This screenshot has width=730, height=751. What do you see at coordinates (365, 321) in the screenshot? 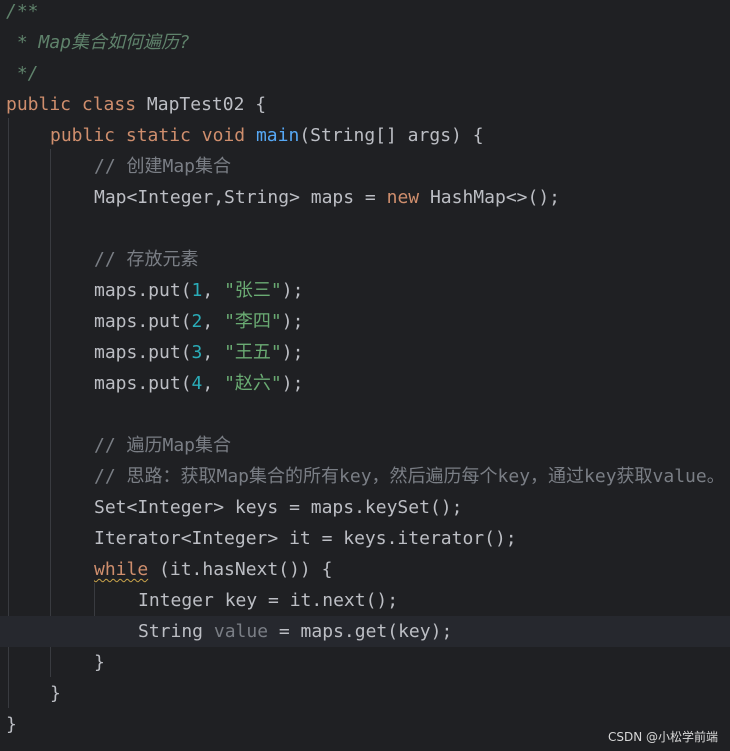
I see `code-line: maps.put(2, "李四");` at bounding box center [365, 321].